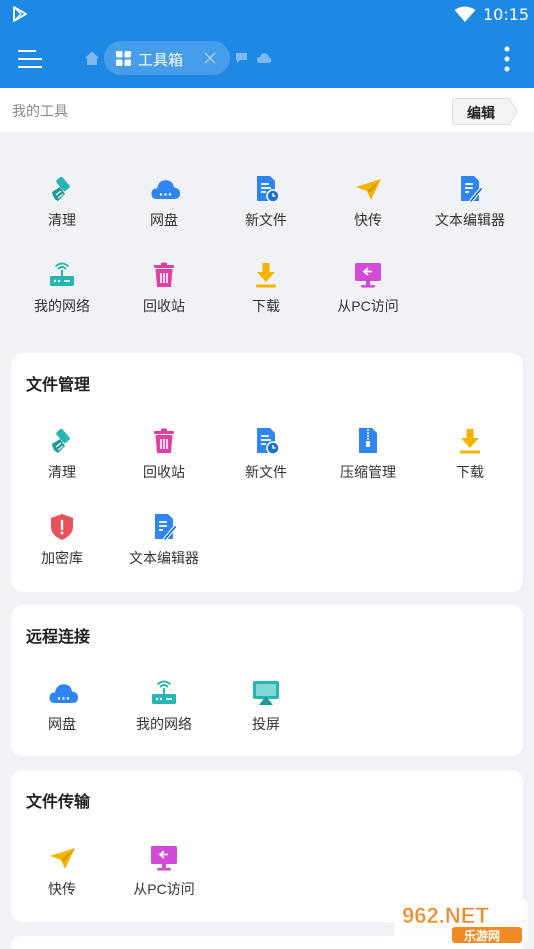  Describe the element at coordinates (368, 440) in the screenshot. I see `zip-icon` at that location.